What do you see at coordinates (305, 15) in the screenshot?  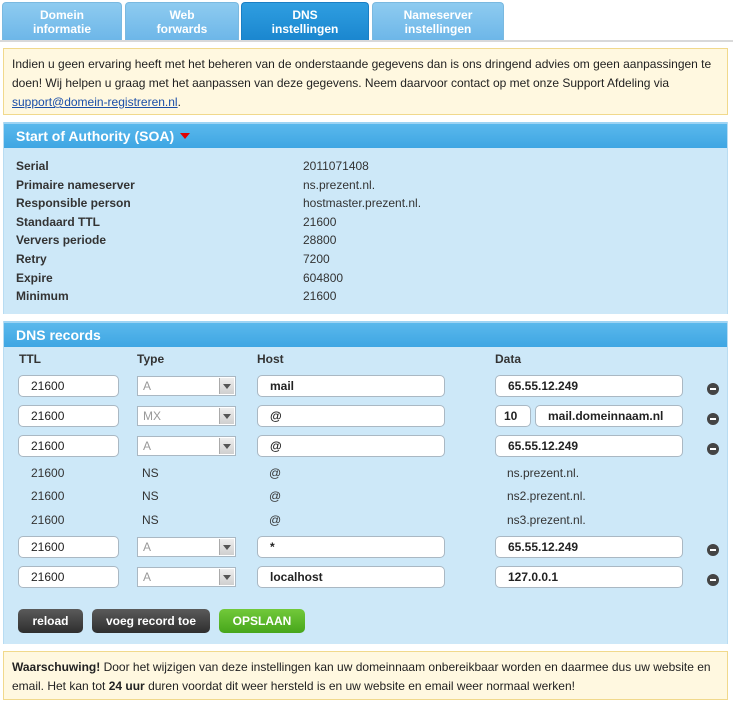 I see `tab-label: DNS` at bounding box center [305, 15].